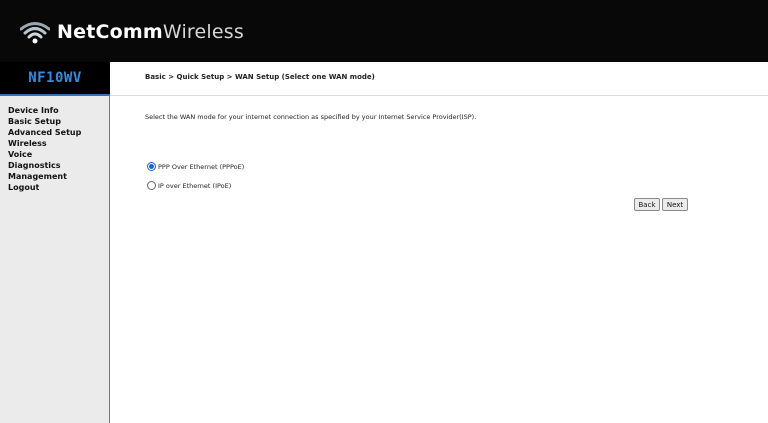 This screenshot has width=768, height=423. What do you see at coordinates (54, 132) in the screenshot?
I see `sidebar-item-advanced-setup: Advanced Setup` at bounding box center [54, 132].